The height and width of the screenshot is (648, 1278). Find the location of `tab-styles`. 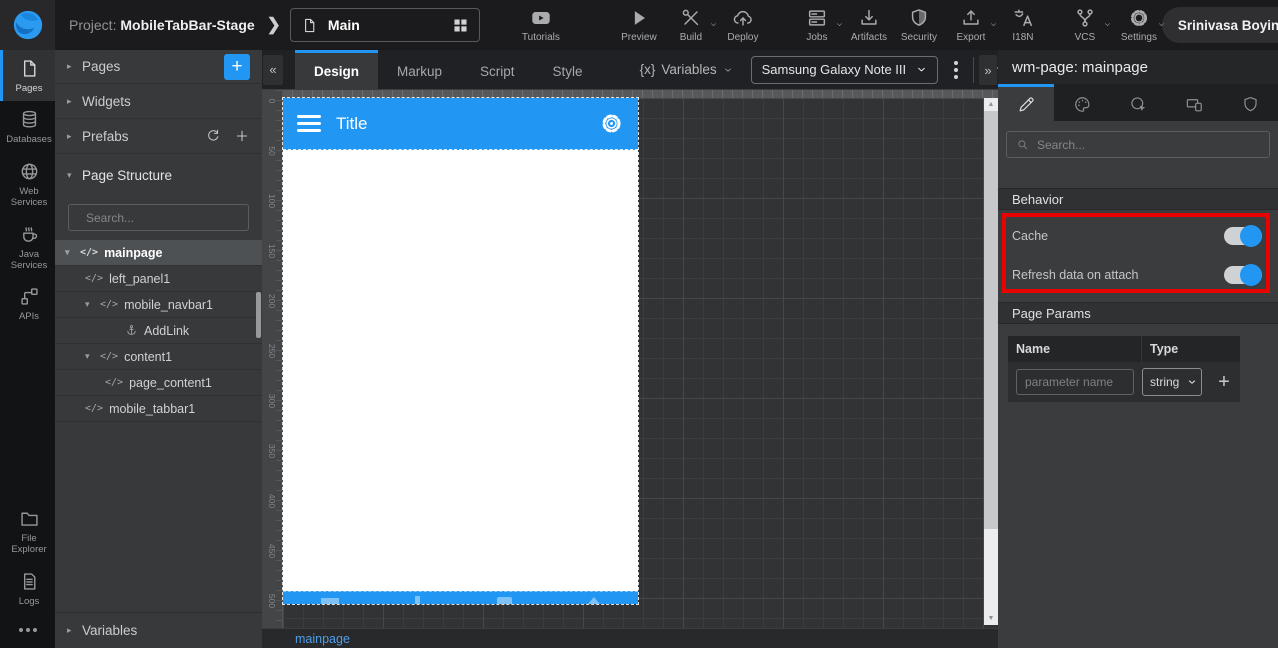

tab-styles is located at coordinates (1082, 102).